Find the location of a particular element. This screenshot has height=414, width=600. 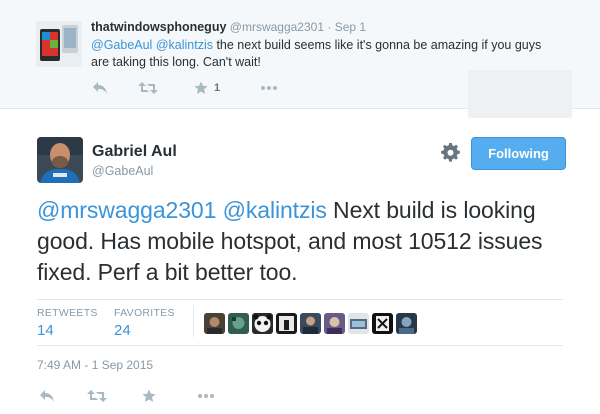

author-handle: @GabeAul is located at coordinates (122, 171).